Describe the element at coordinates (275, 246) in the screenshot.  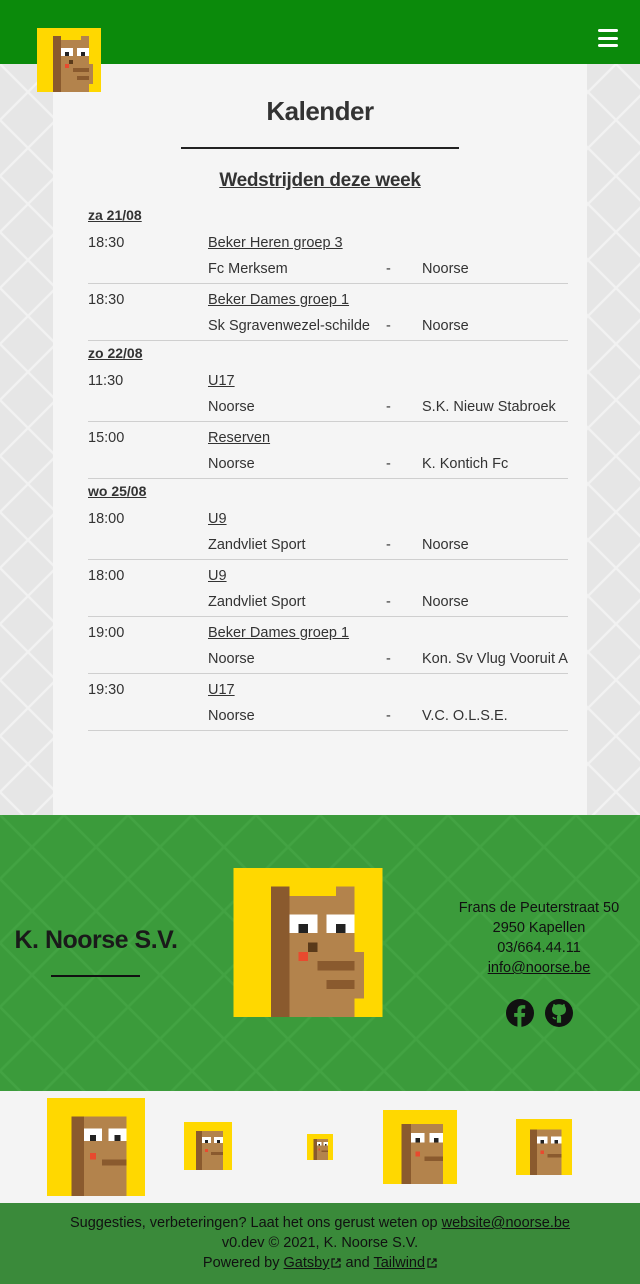
I see `competition-link: Beker Heren groep 3` at that location.